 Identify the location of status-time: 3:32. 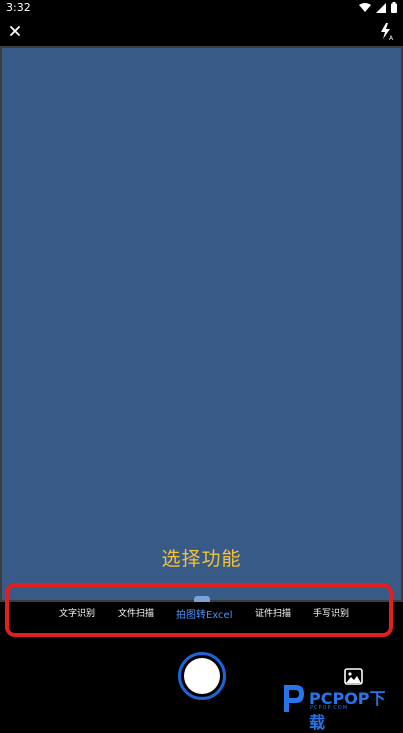
(18, 7).